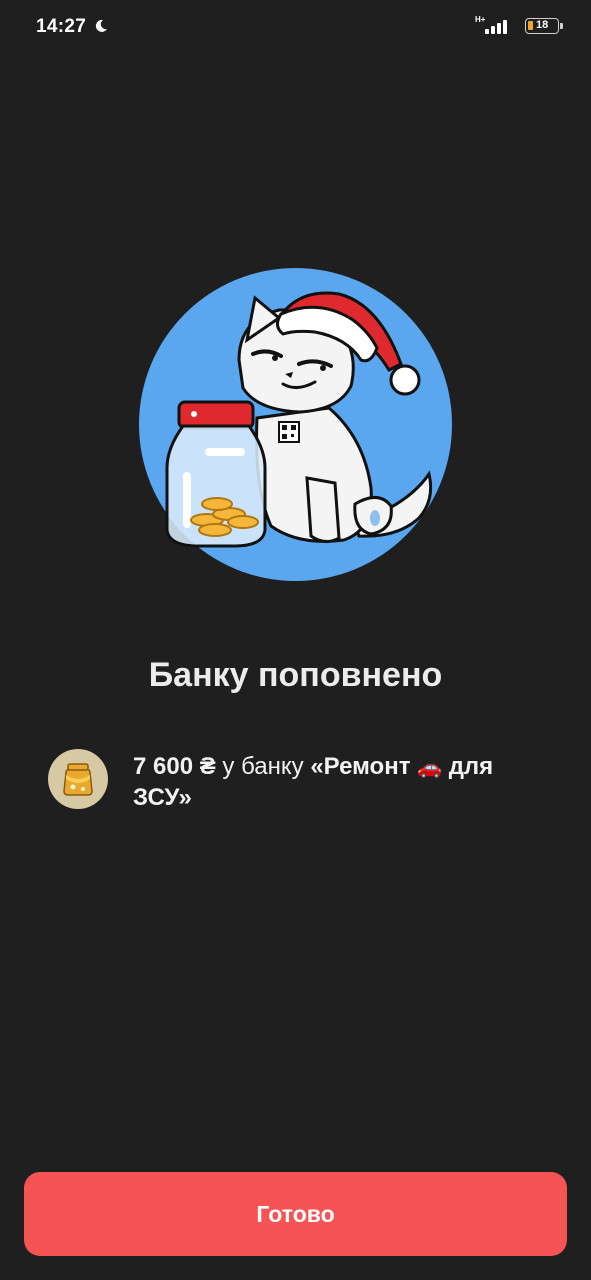 The width and height of the screenshot is (591, 1280). Describe the element at coordinates (430, 768) in the screenshot. I see `car-icon: 🚗` at that location.